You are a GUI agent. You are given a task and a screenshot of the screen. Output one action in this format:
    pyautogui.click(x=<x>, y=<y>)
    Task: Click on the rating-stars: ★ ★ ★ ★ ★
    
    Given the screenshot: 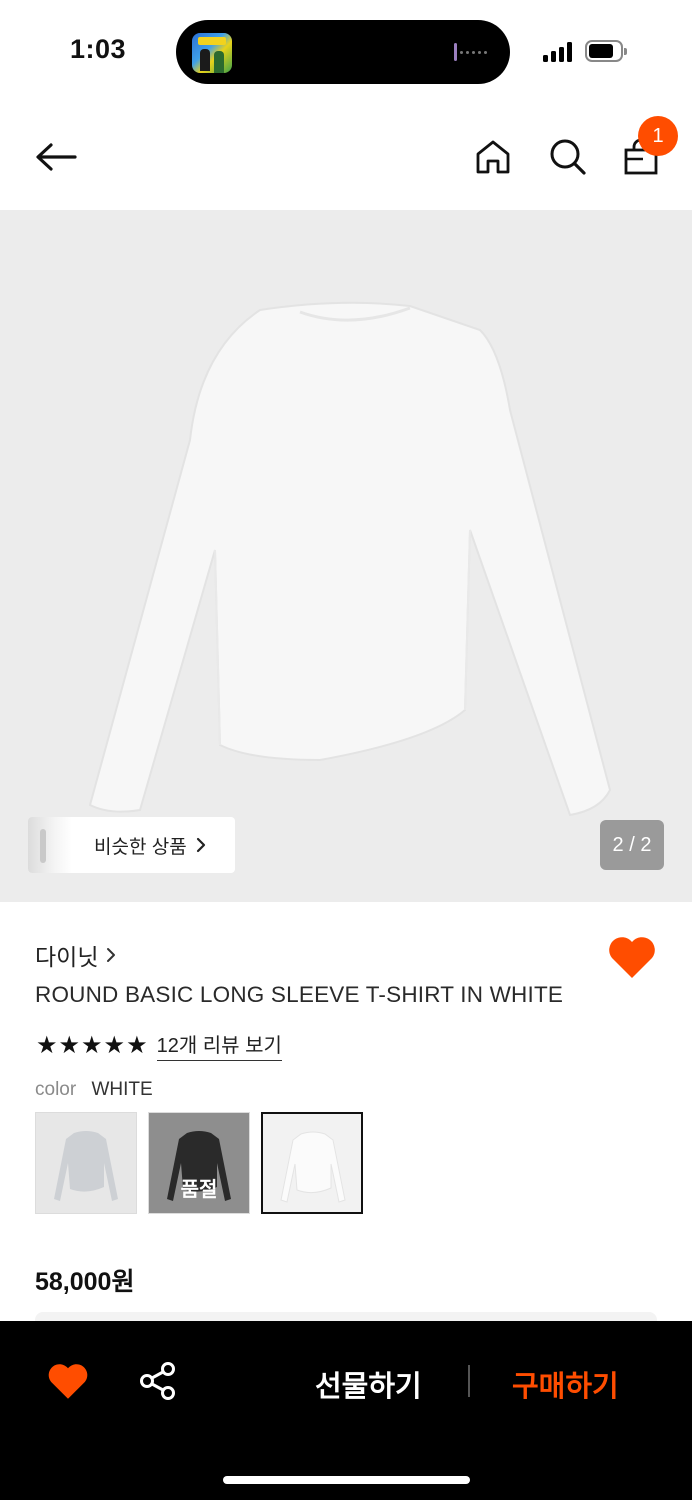 What is the action you would take?
    pyautogui.click(x=92, y=1045)
    